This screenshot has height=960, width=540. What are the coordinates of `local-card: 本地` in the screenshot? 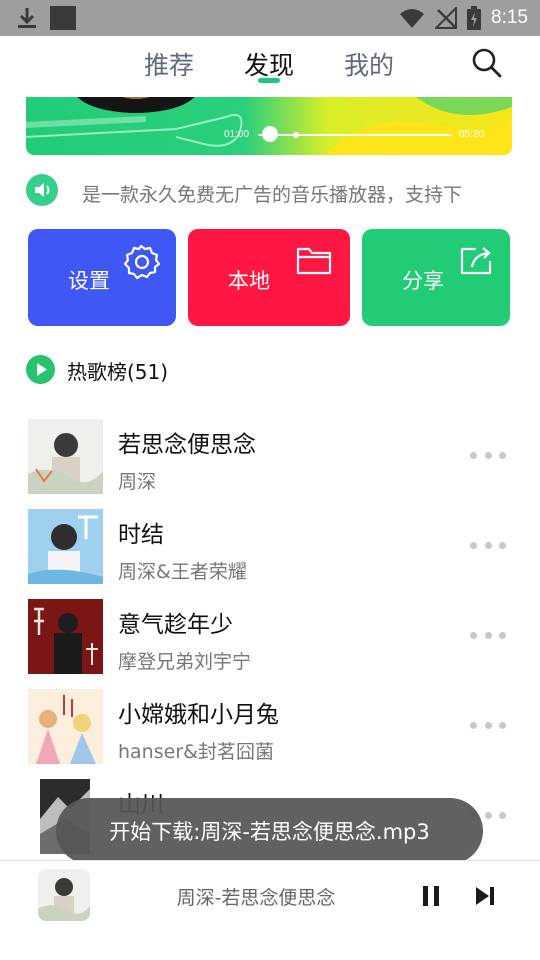 It's located at (269, 277).